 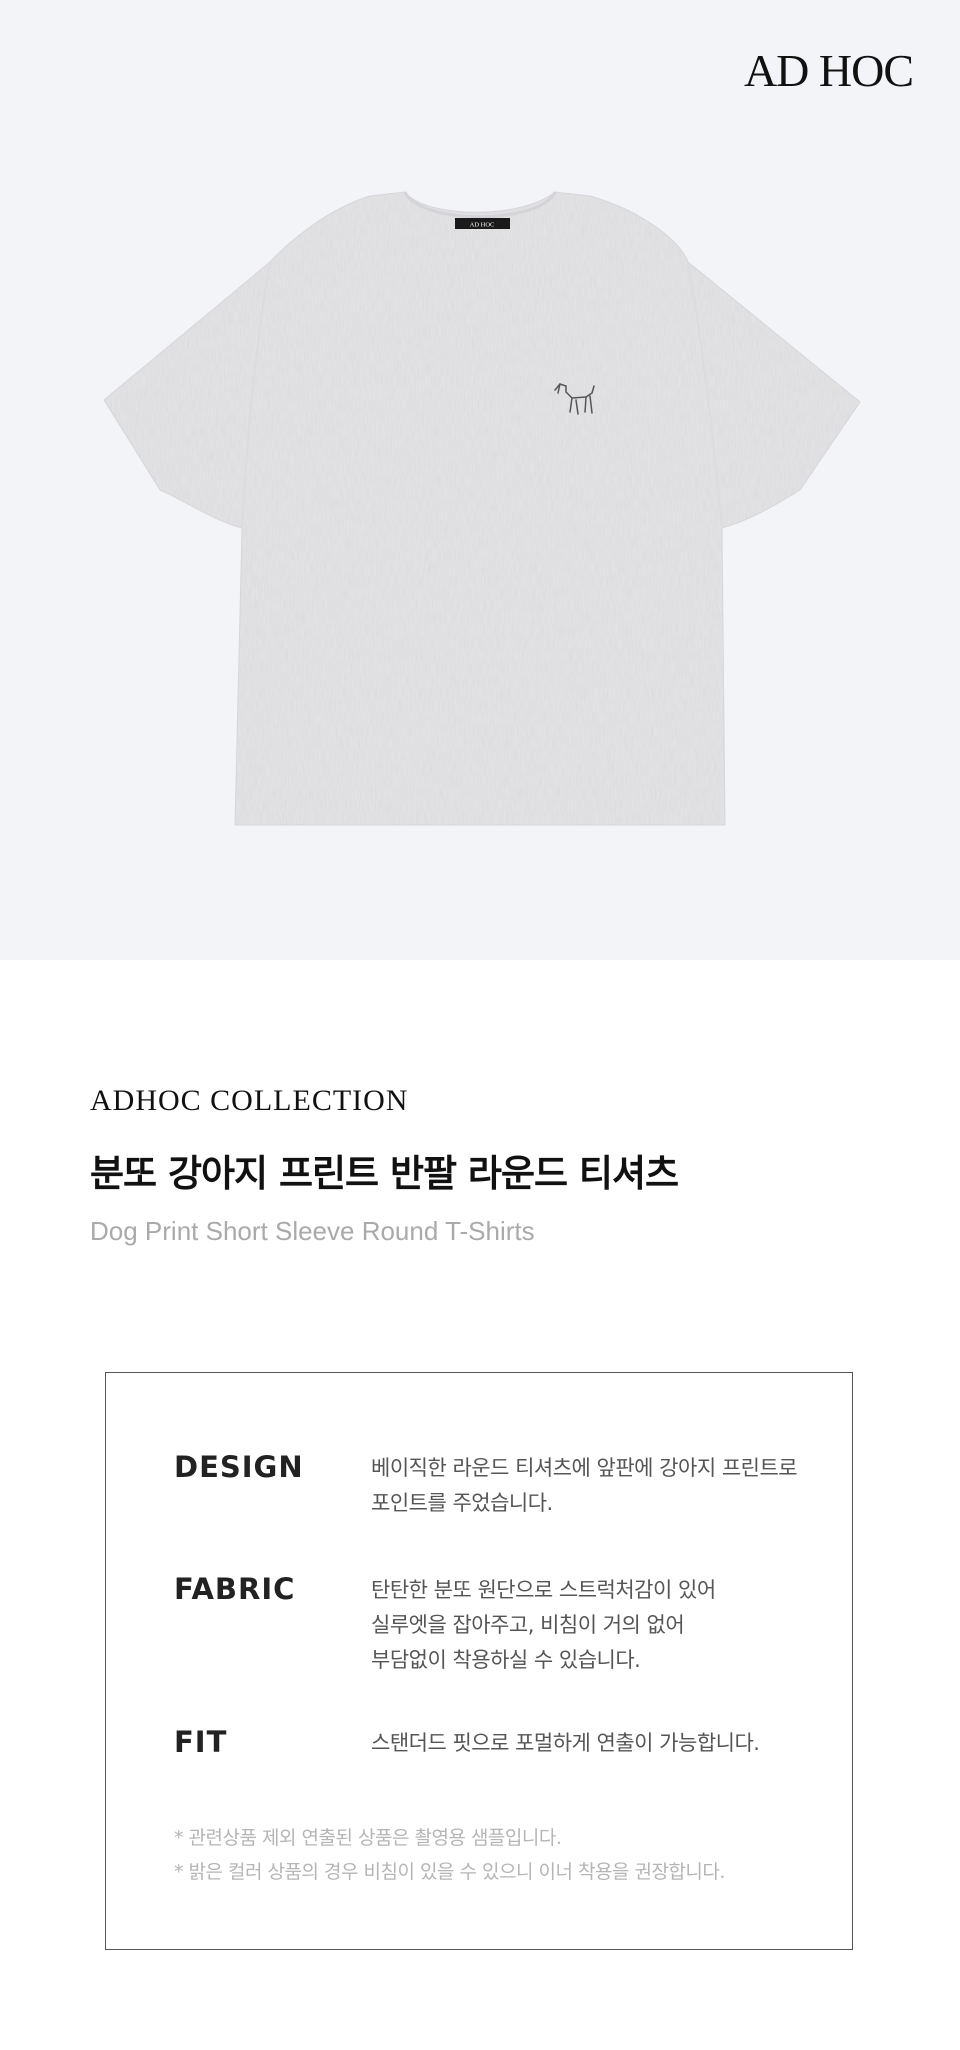 I want to click on spec-design-text: 베이직한 라운드 티셔츠에 앞판에 강아지 프린트로 포인트를 주었습니다., so click(x=606, y=1486).